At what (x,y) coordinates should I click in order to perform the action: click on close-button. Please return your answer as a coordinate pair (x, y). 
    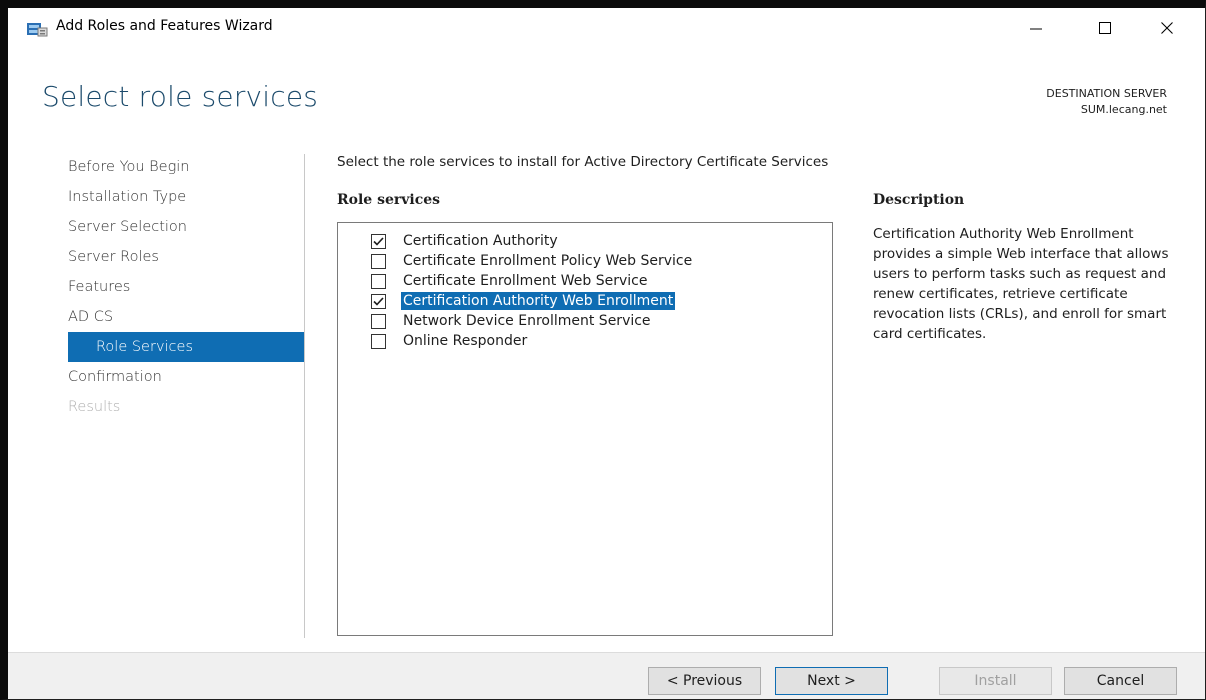
    Looking at the image, I should click on (1167, 29).